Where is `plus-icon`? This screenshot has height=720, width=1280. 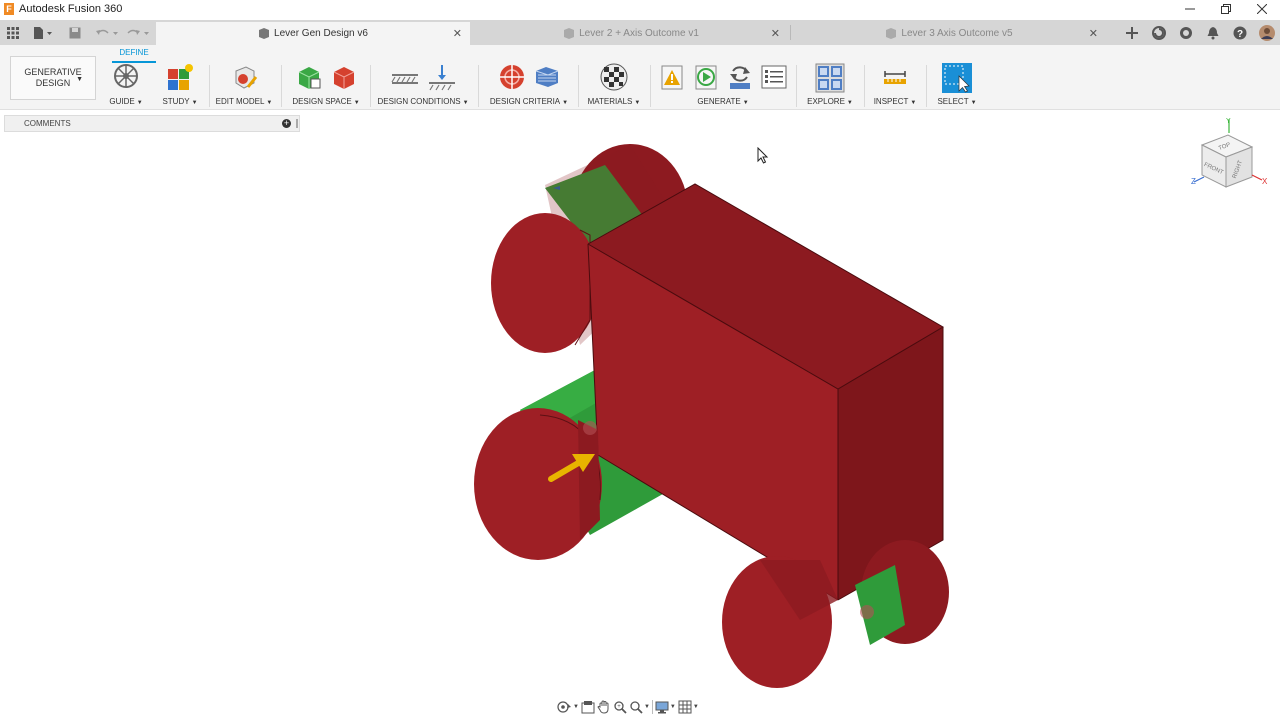
plus-icon is located at coordinates (1131, 33).